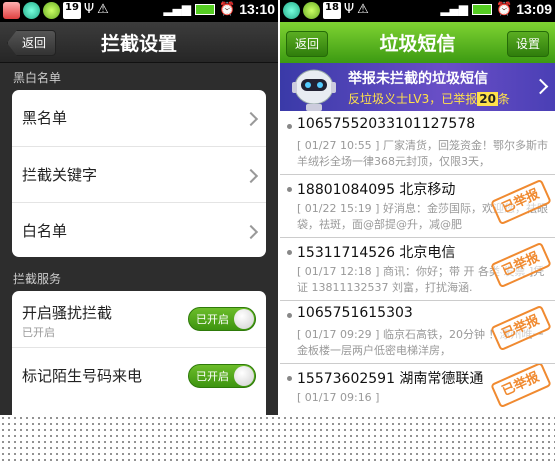 The height and width of the screenshot is (463, 555). Describe the element at coordinates (527, 44) in the screenshot. I see `settings-button: 设置` at that location.